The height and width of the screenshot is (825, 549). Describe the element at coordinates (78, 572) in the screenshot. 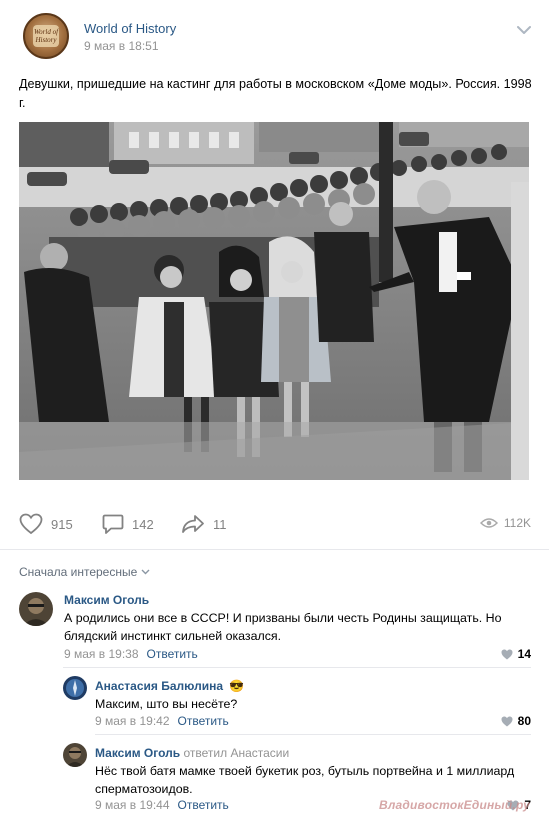

I see `sort-label: Сначала интересные` at that location.